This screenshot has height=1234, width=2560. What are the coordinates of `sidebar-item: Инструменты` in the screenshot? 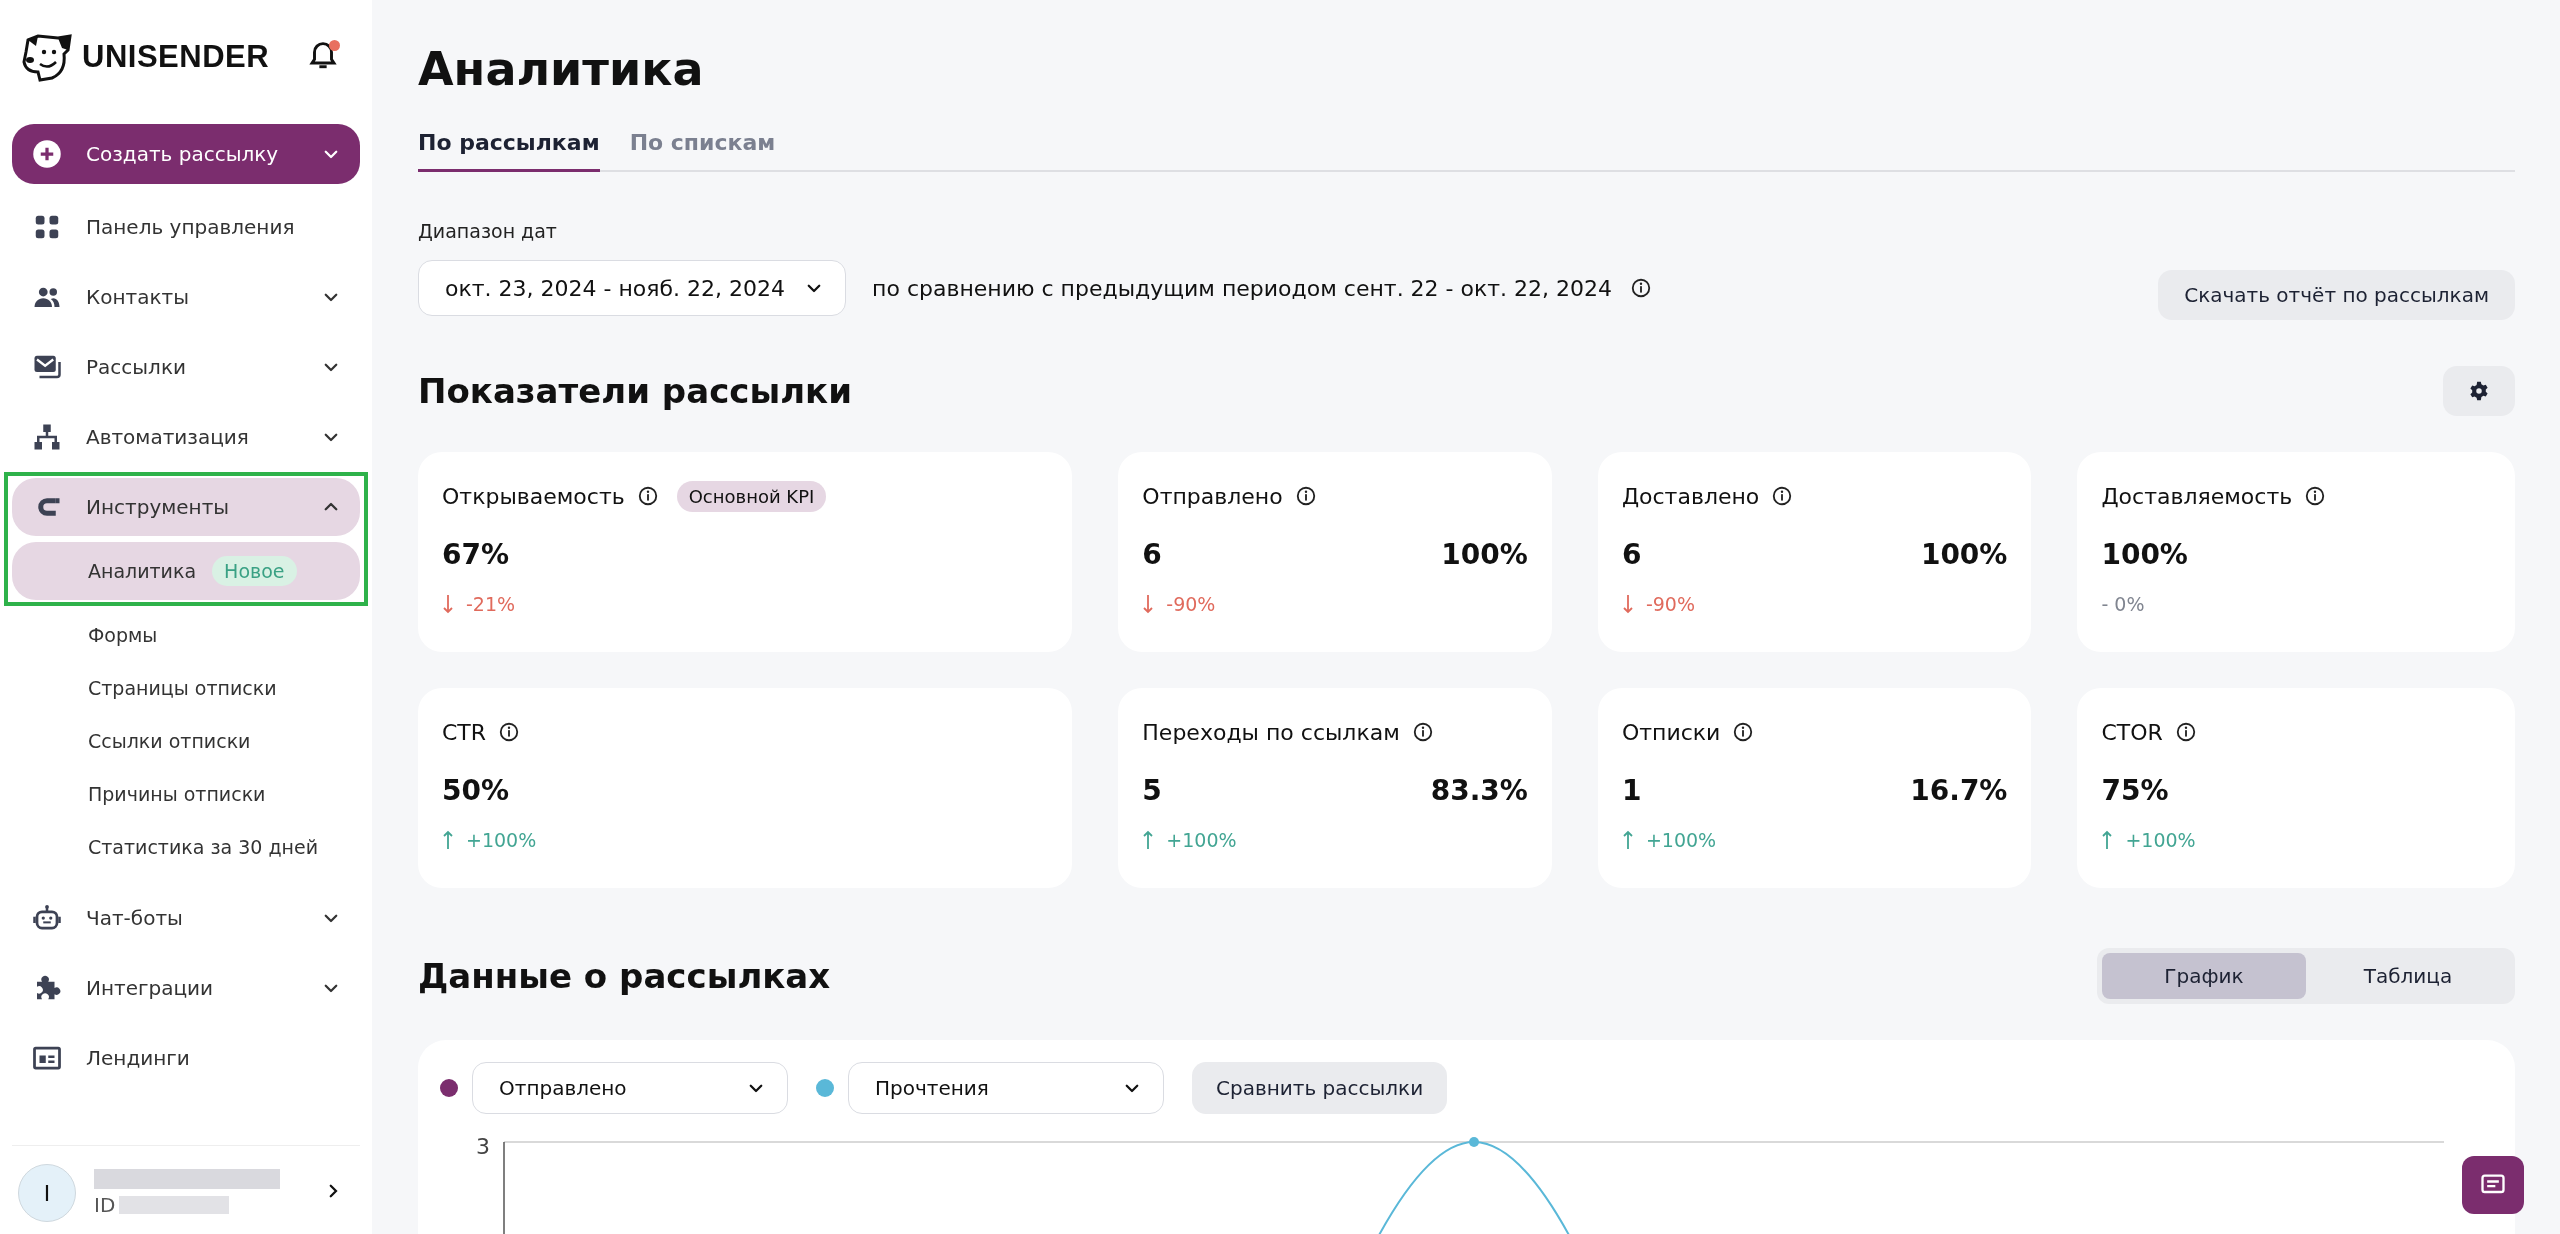 It's located at (186, 507).